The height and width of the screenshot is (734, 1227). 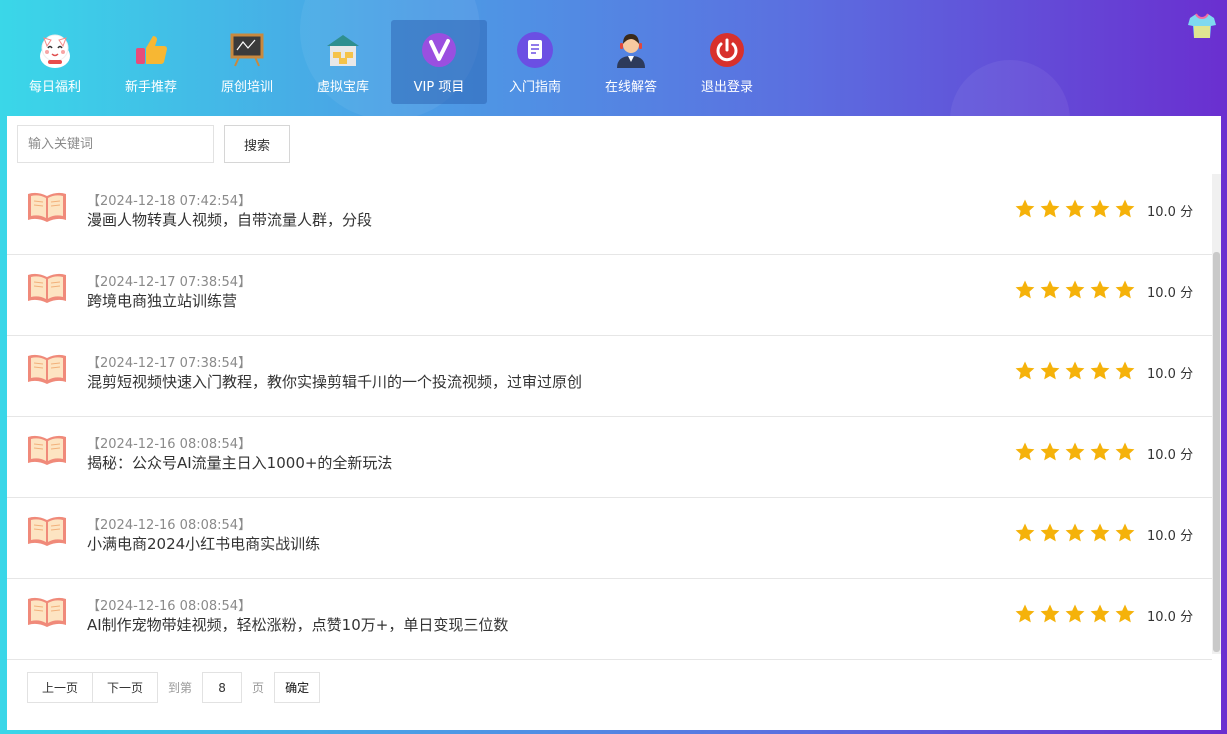 What do you see at coordinates (246, 87) in the screenshot?
I see `nav-label: 原创培训` at bounding box center [246, 87].